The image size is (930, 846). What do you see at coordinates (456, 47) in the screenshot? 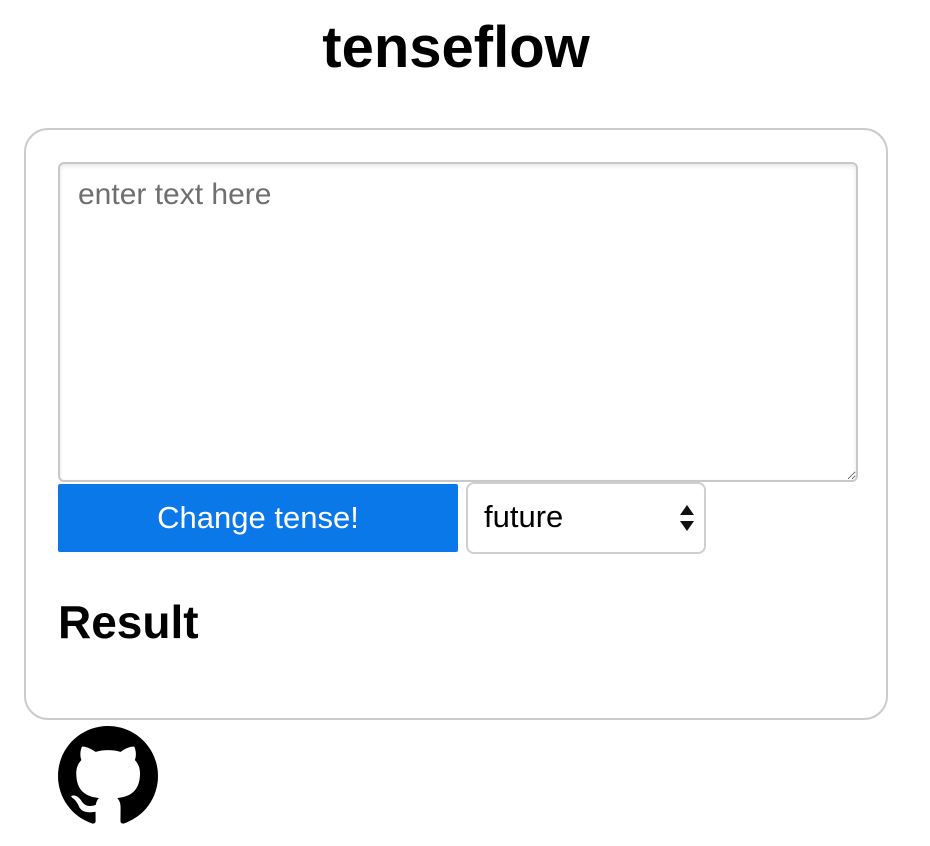
I see `app-title: tenseflow` at bounding box center [456, 47].